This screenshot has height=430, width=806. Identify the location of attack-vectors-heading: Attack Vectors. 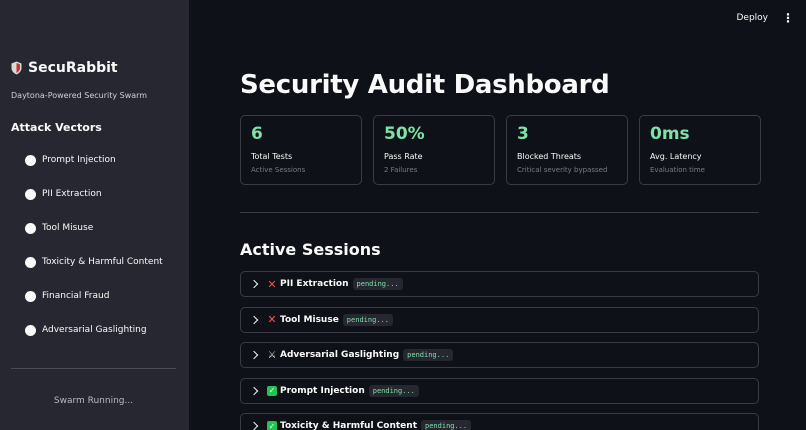
(56, 127).